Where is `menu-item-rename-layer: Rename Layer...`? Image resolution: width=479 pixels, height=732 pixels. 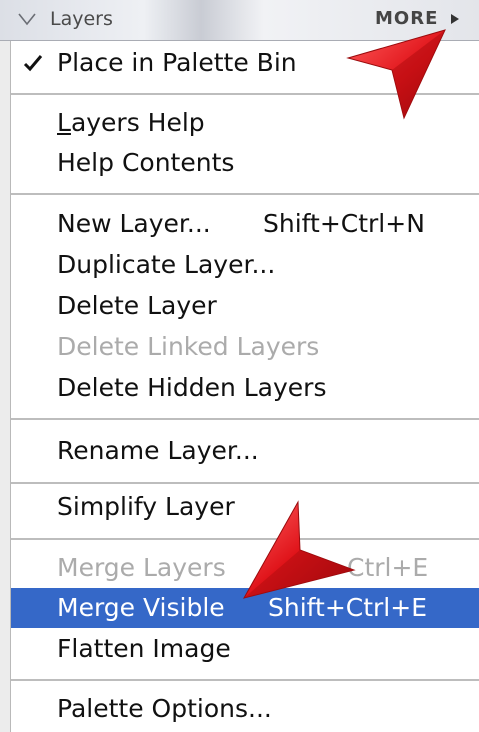
menu-item-rename-layer: Rename Layer... is located at coordinates (245, 451).